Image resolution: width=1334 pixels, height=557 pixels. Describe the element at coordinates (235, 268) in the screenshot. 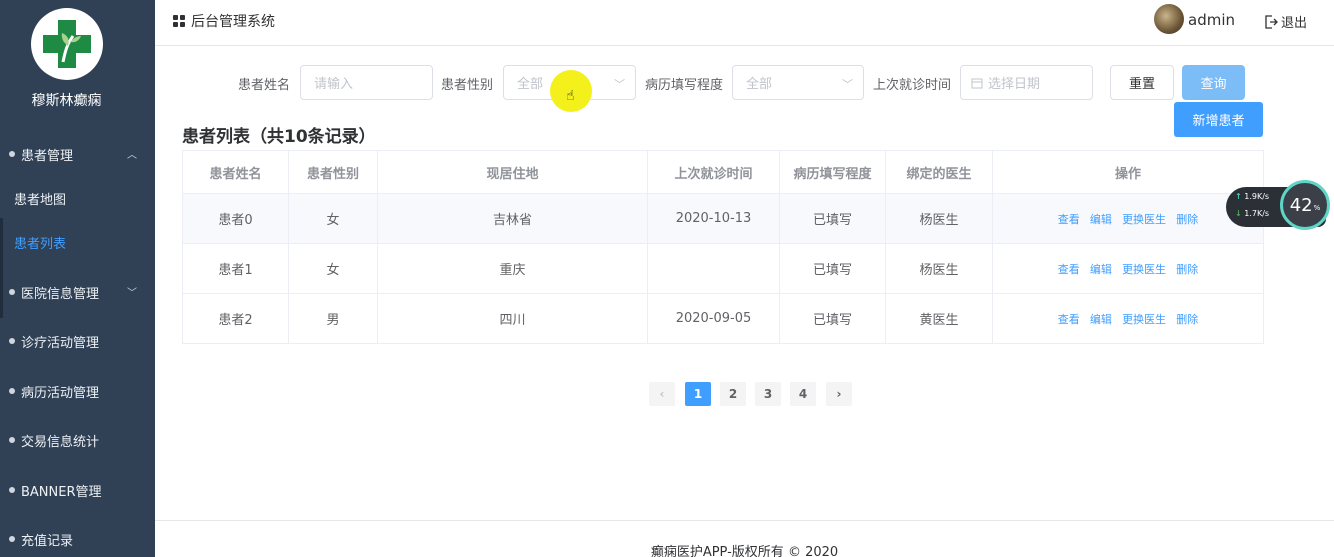

I see `cell-name: 患者1` at that location.